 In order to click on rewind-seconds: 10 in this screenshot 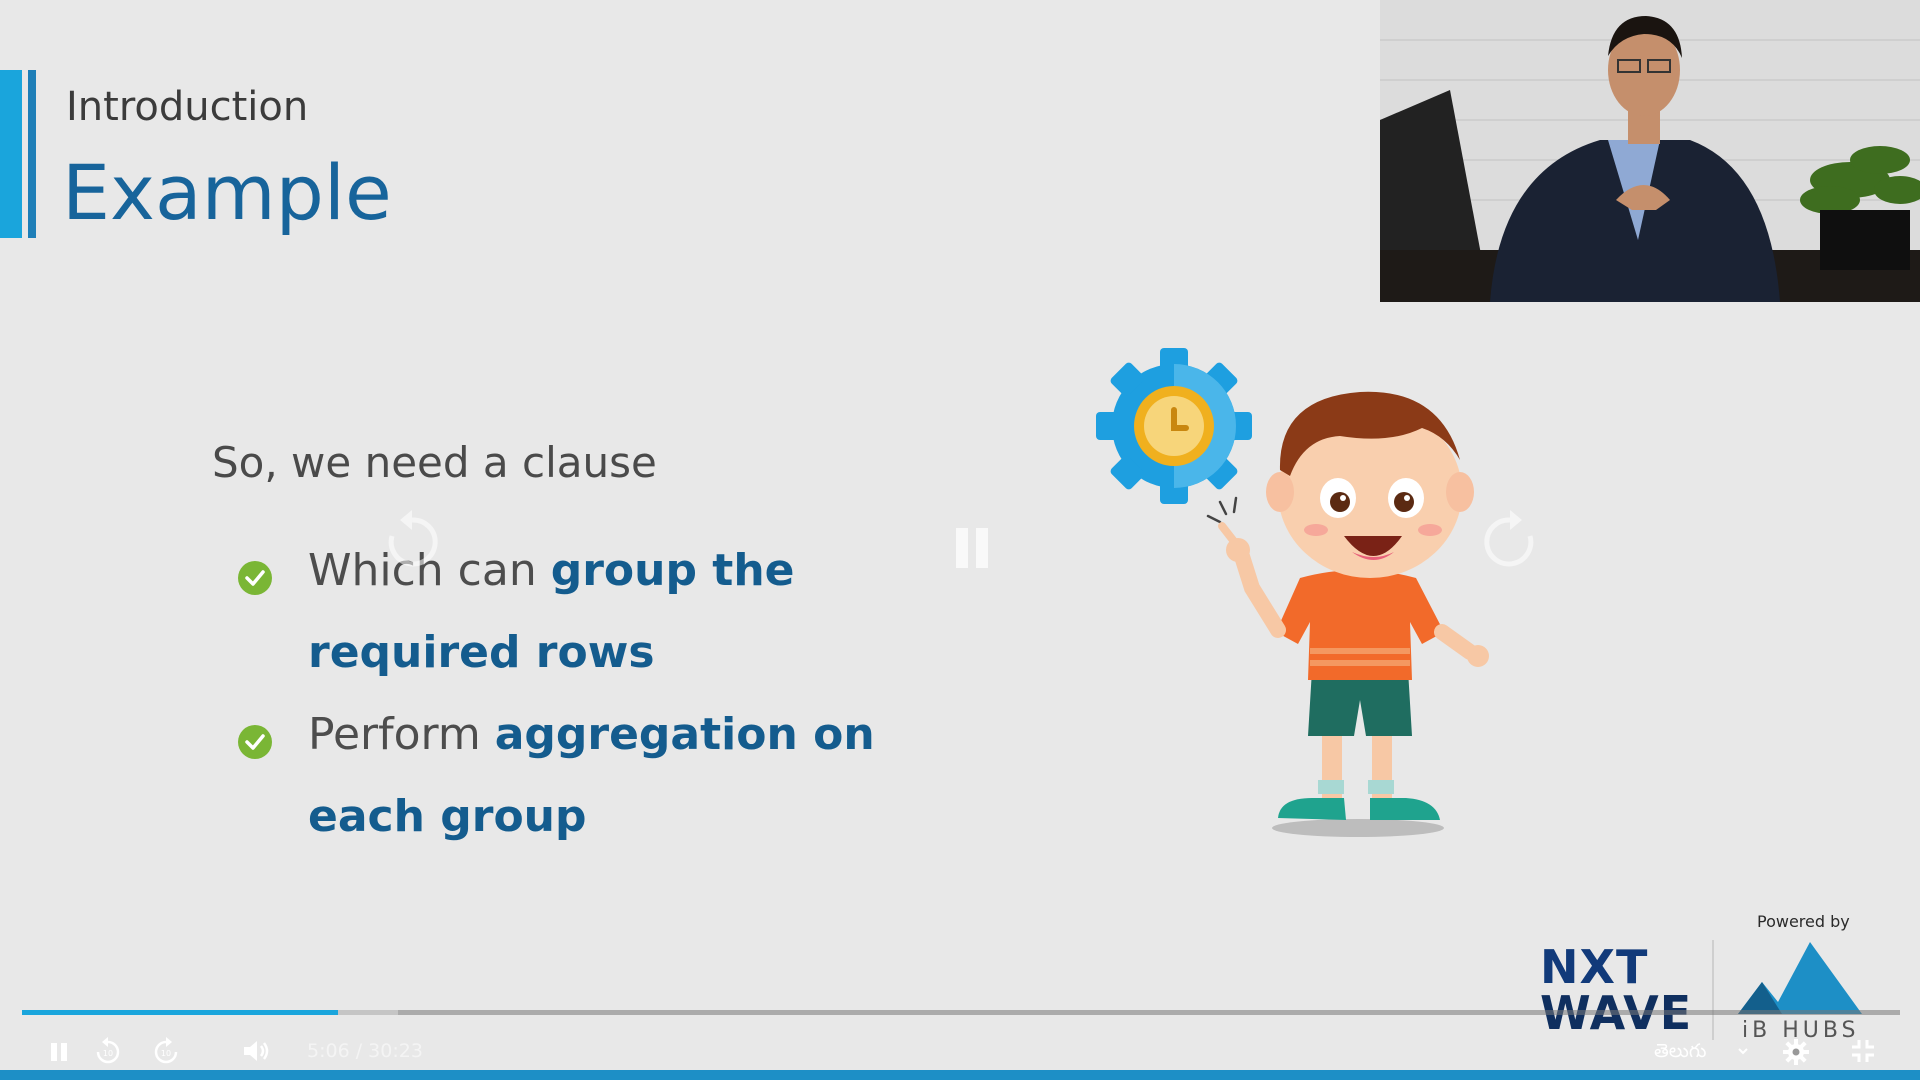, I will do `click(108, 1053)`.